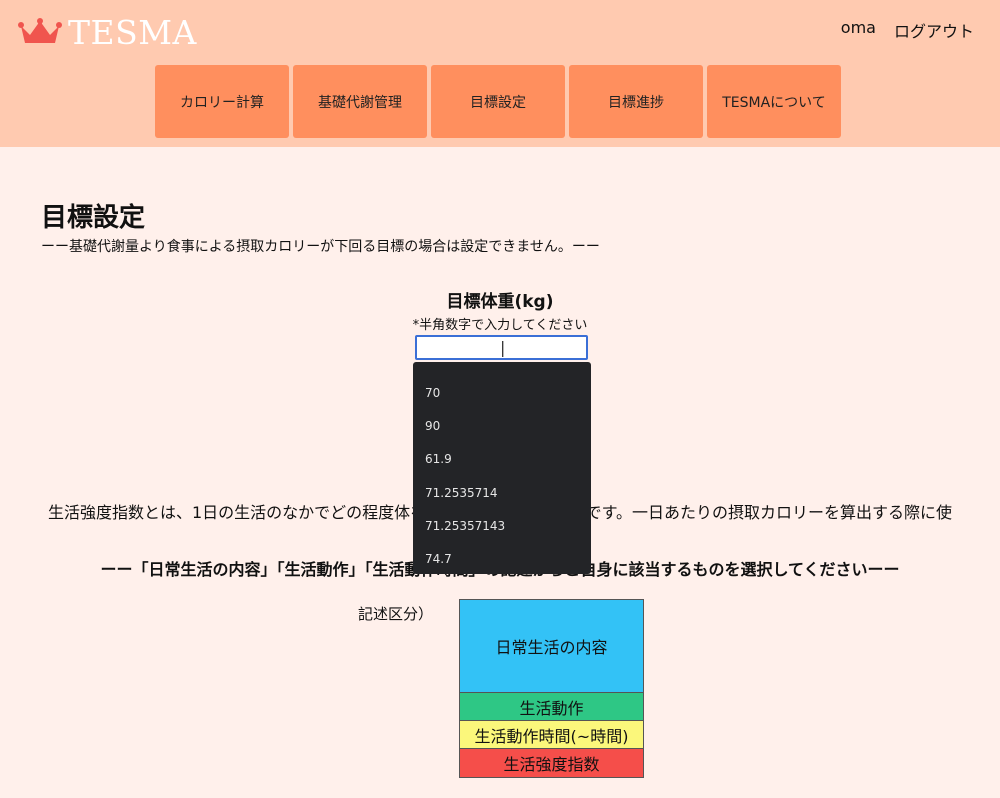 Image resolution: width=1000 pixels, height=798 pixels. What do you see at coordinates (360, 101) in the screenshot?
I see `nav-basal-metabolism: 基礎代謝管理` at bounding box center [360, 101].